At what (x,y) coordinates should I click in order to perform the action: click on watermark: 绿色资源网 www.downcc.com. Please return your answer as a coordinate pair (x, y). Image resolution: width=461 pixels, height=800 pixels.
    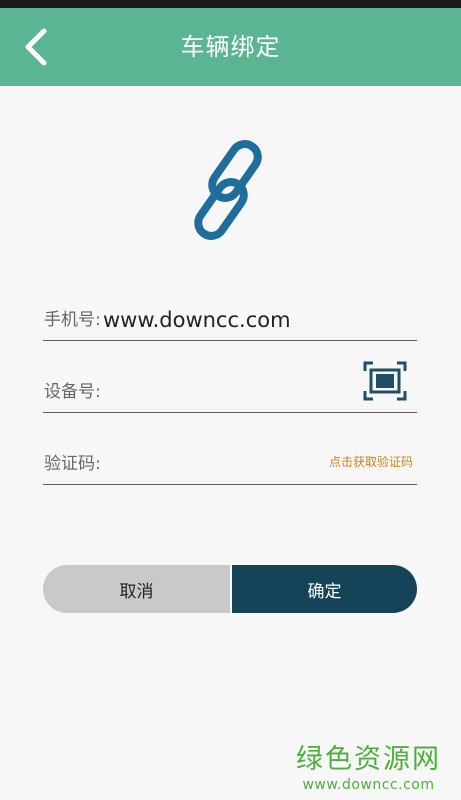
    Looking at the image, I should click on (368, 769).